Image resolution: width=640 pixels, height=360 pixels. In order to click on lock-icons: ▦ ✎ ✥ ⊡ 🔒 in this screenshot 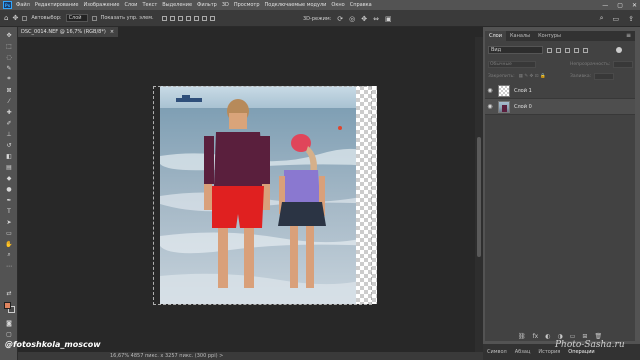, I will do `click(532, 76)`.